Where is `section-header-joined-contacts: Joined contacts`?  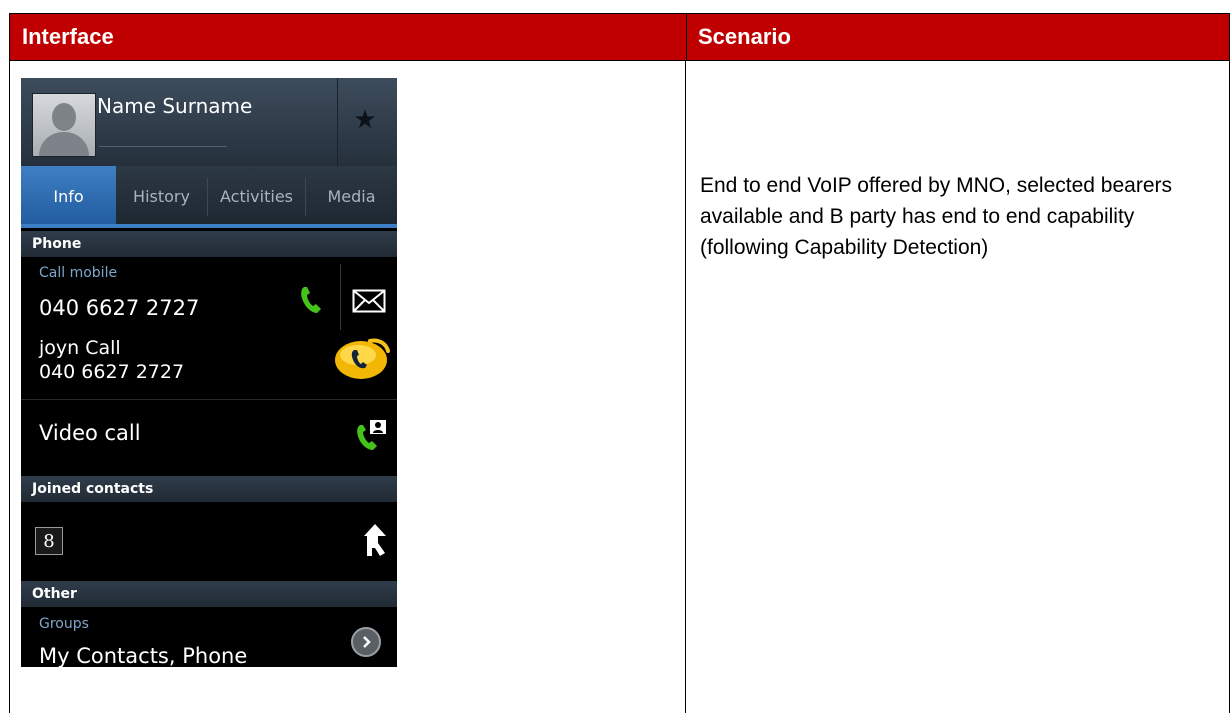
section-header-joined-contacts: Joined contacts is located at coordinates (209, 489).